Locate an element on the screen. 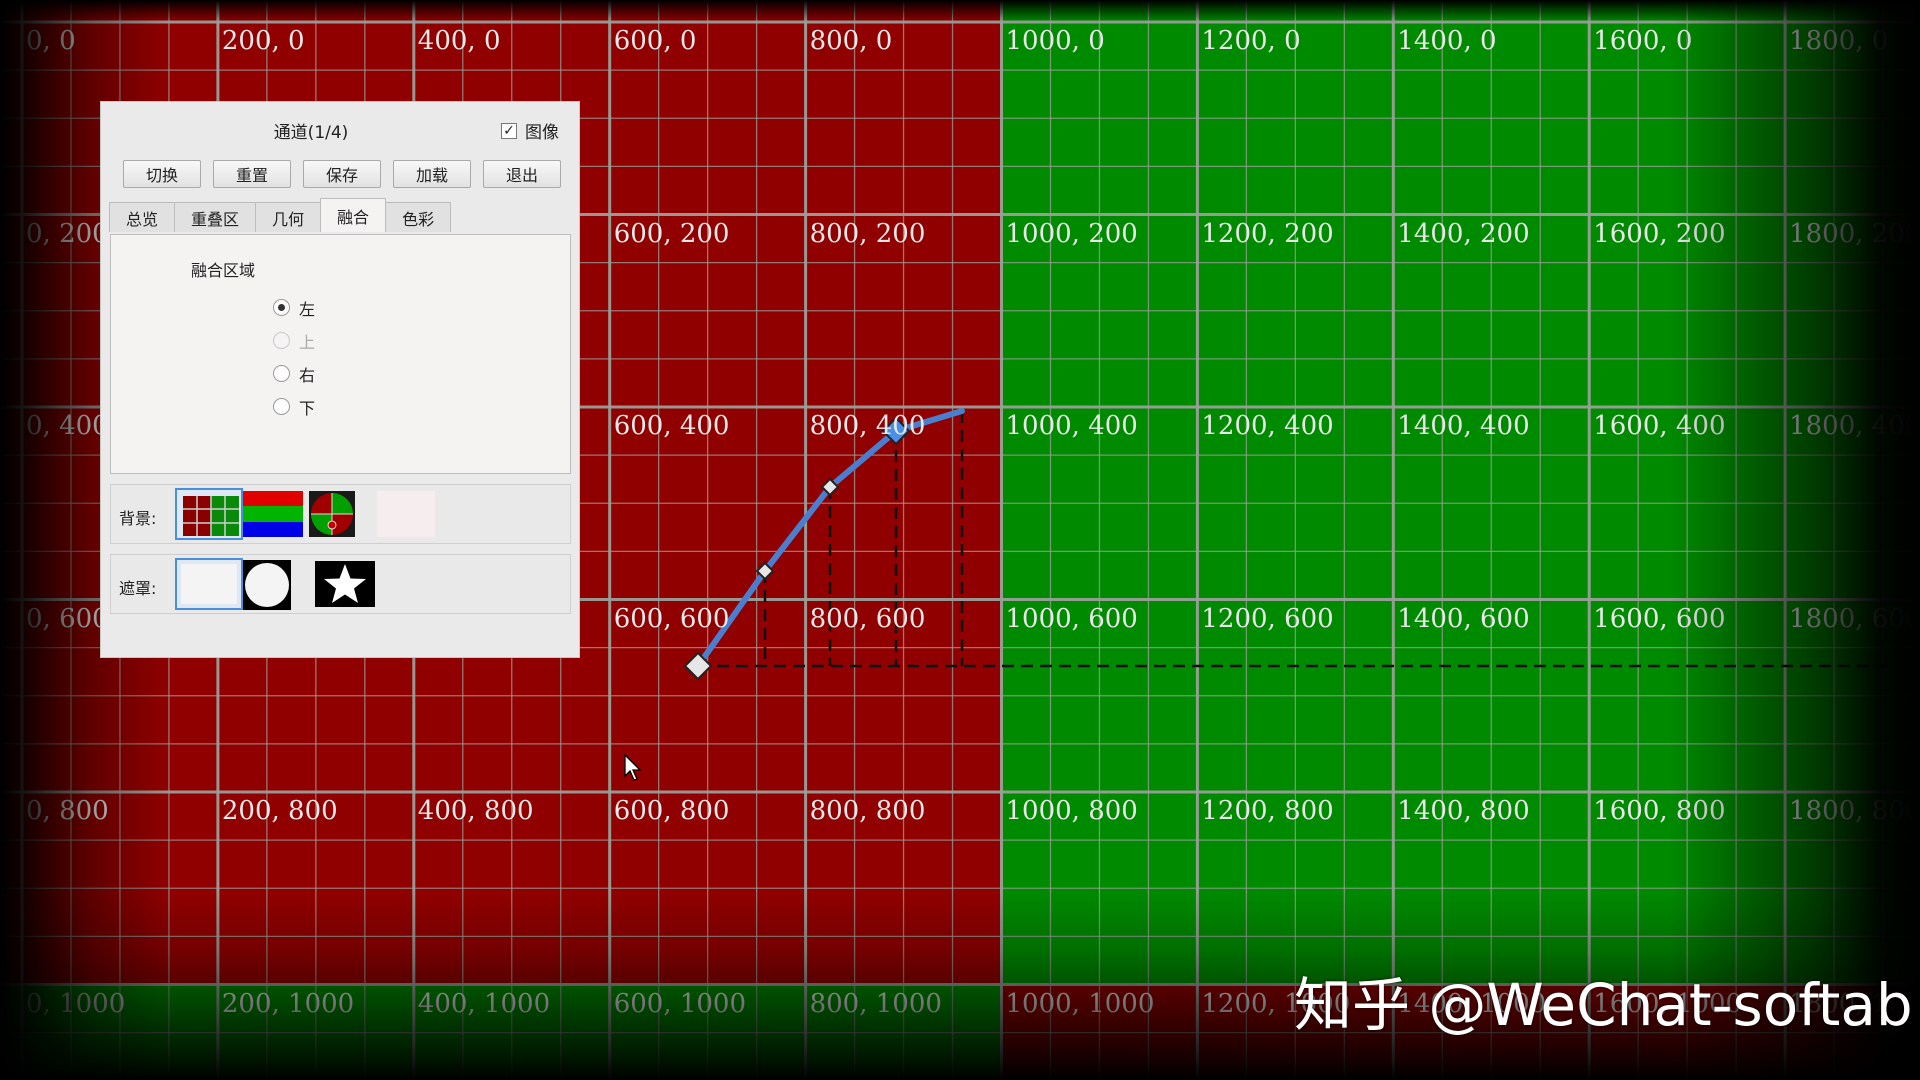  blend-region-label: 融合区域 is located at coordinates (223, 270).